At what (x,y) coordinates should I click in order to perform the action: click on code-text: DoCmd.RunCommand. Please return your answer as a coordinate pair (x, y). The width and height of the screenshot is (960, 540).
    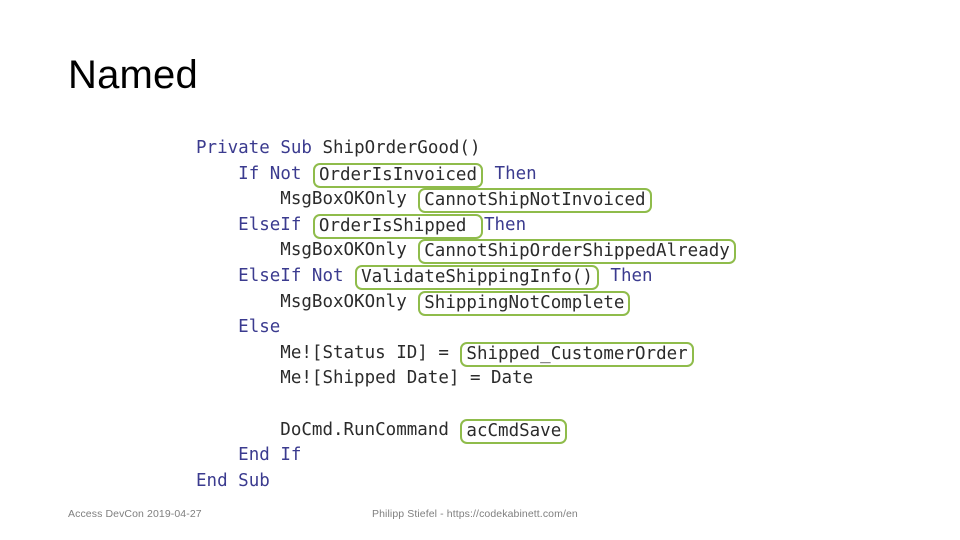
    Looking at the image, I should click on (370, 429).